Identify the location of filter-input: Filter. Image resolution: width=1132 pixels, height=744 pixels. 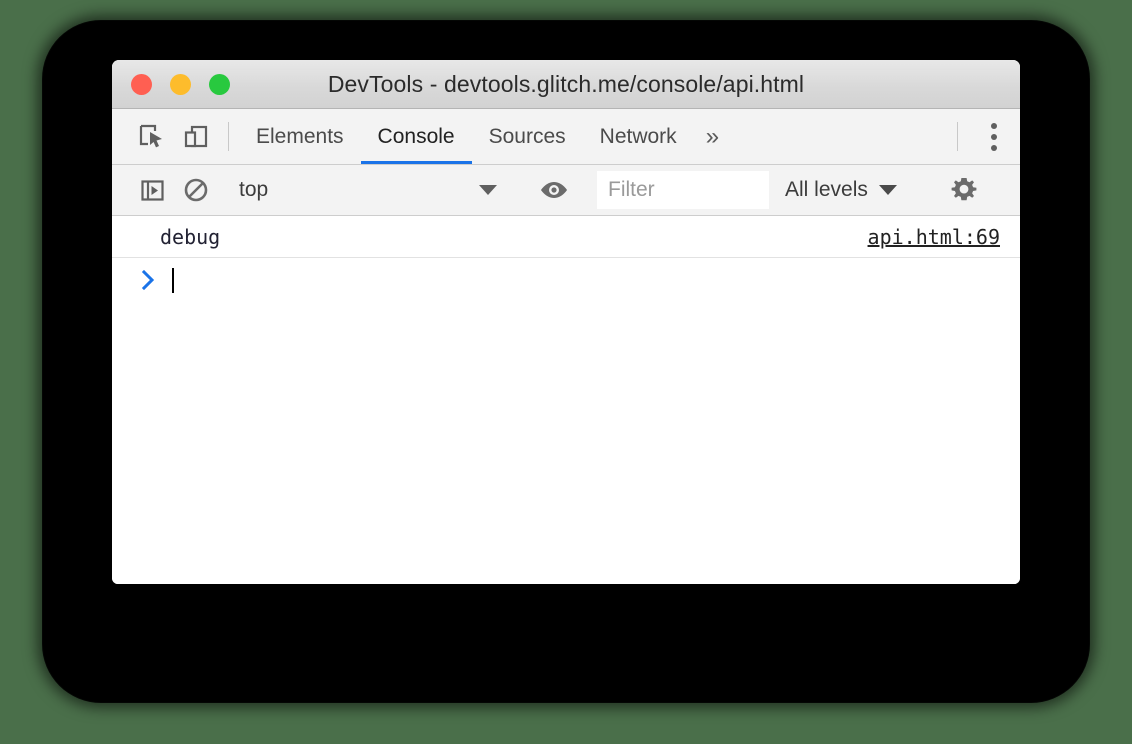
(683, 190).